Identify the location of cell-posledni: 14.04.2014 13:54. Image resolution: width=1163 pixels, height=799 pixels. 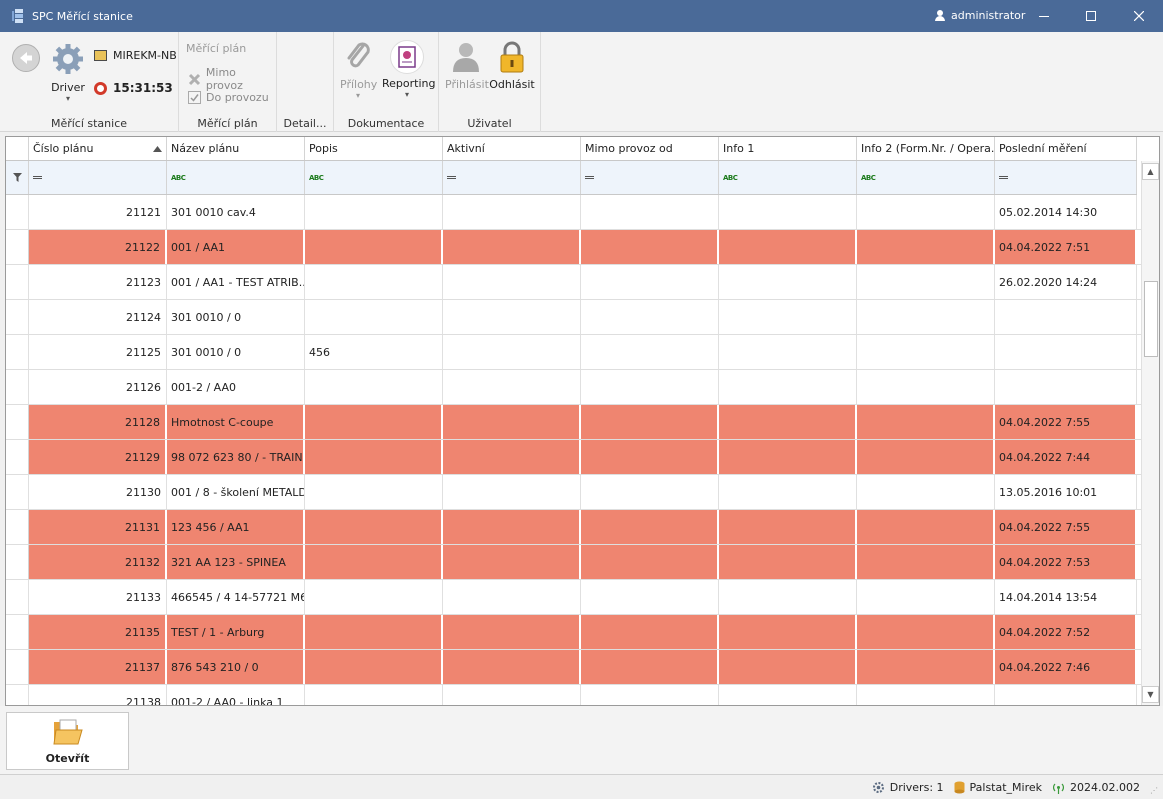
(1066, 597).